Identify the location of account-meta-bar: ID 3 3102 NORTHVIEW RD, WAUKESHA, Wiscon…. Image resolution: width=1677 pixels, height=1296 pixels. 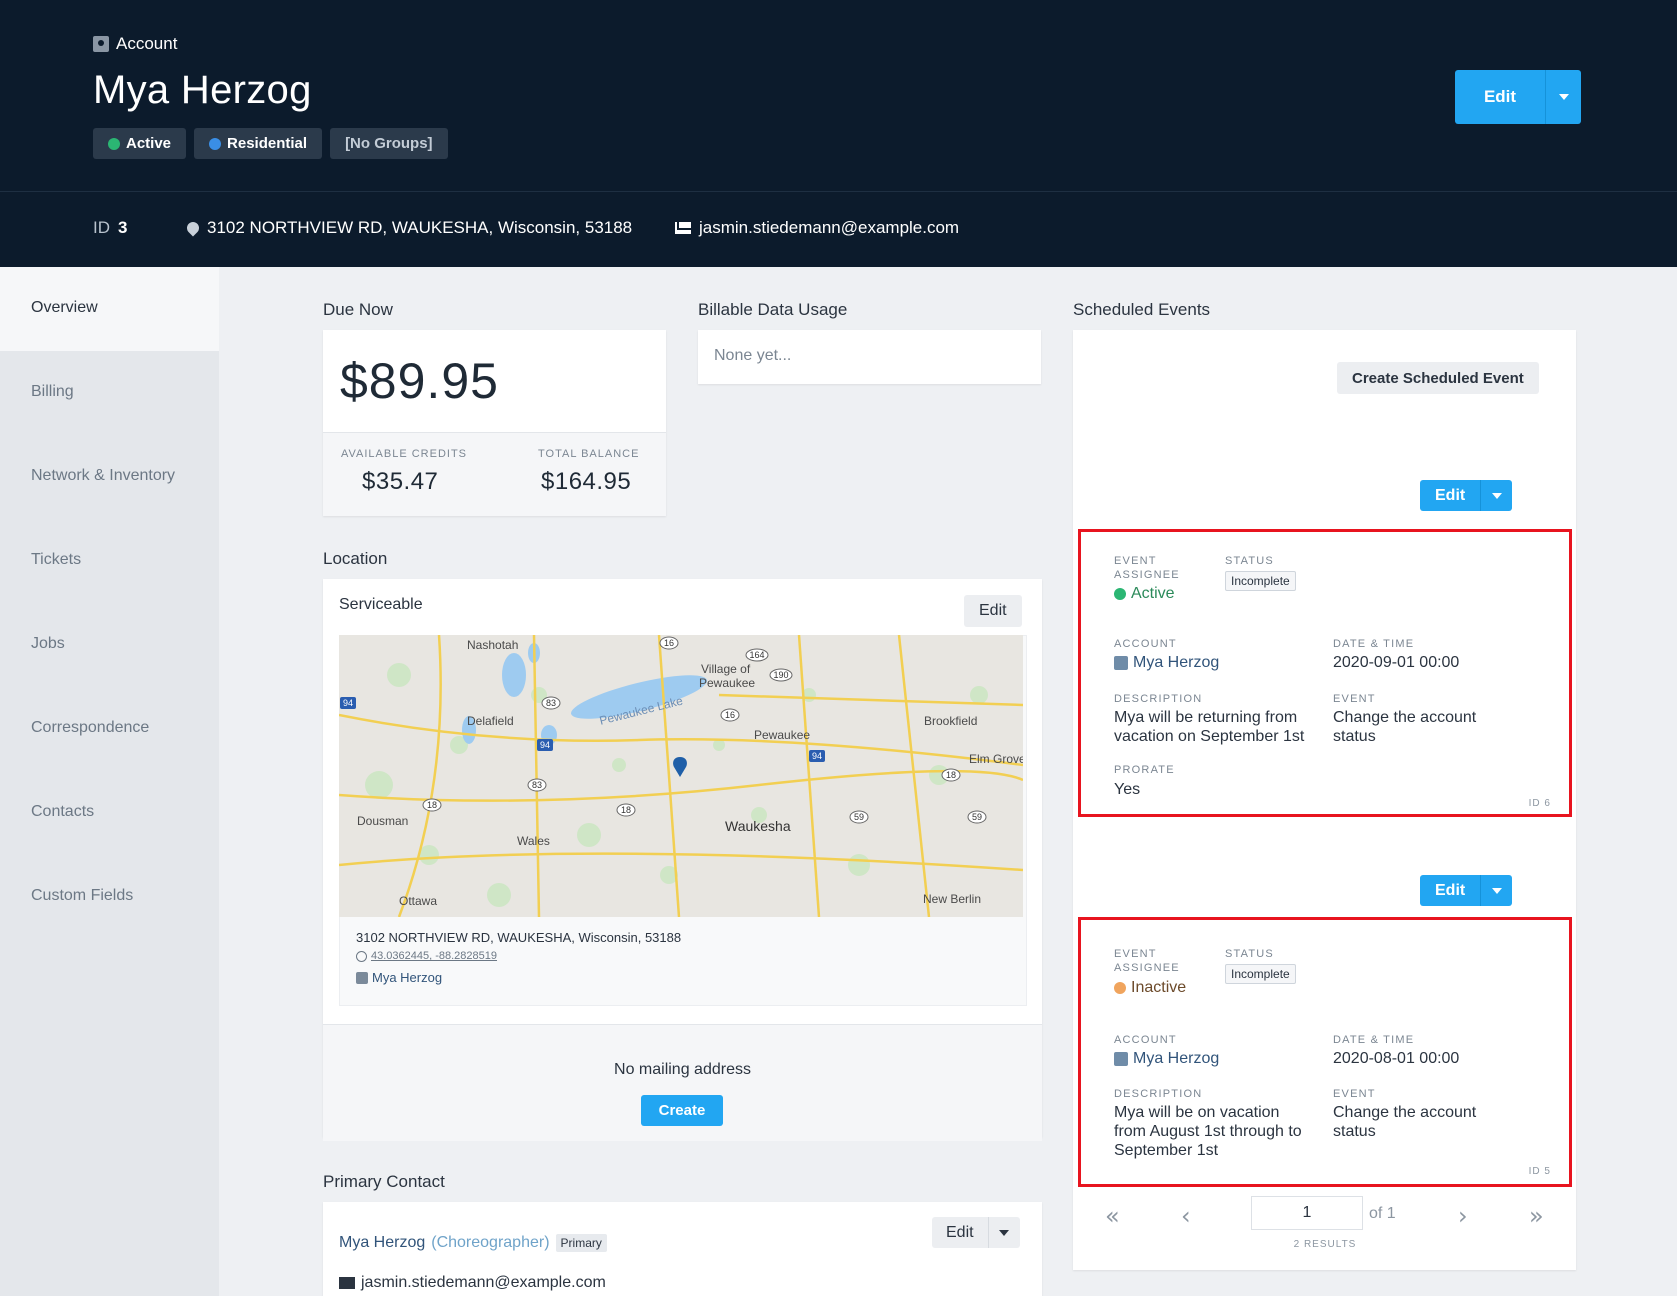
(838, 229).